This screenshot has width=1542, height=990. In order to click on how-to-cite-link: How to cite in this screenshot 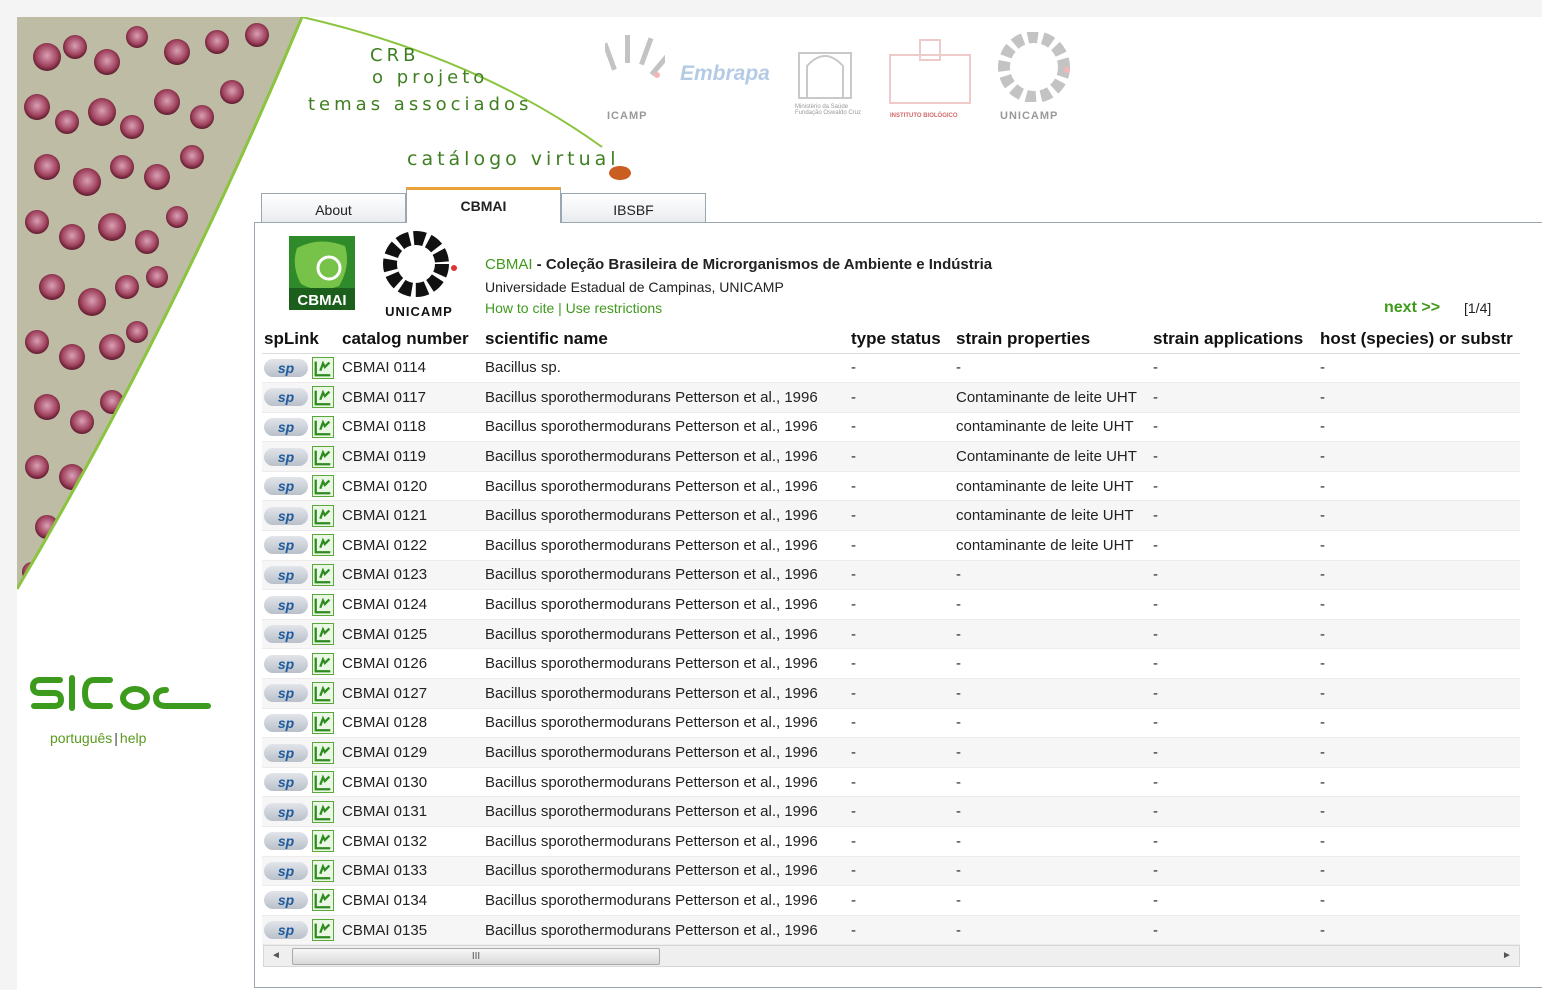, I will do `click(519, 308)`.